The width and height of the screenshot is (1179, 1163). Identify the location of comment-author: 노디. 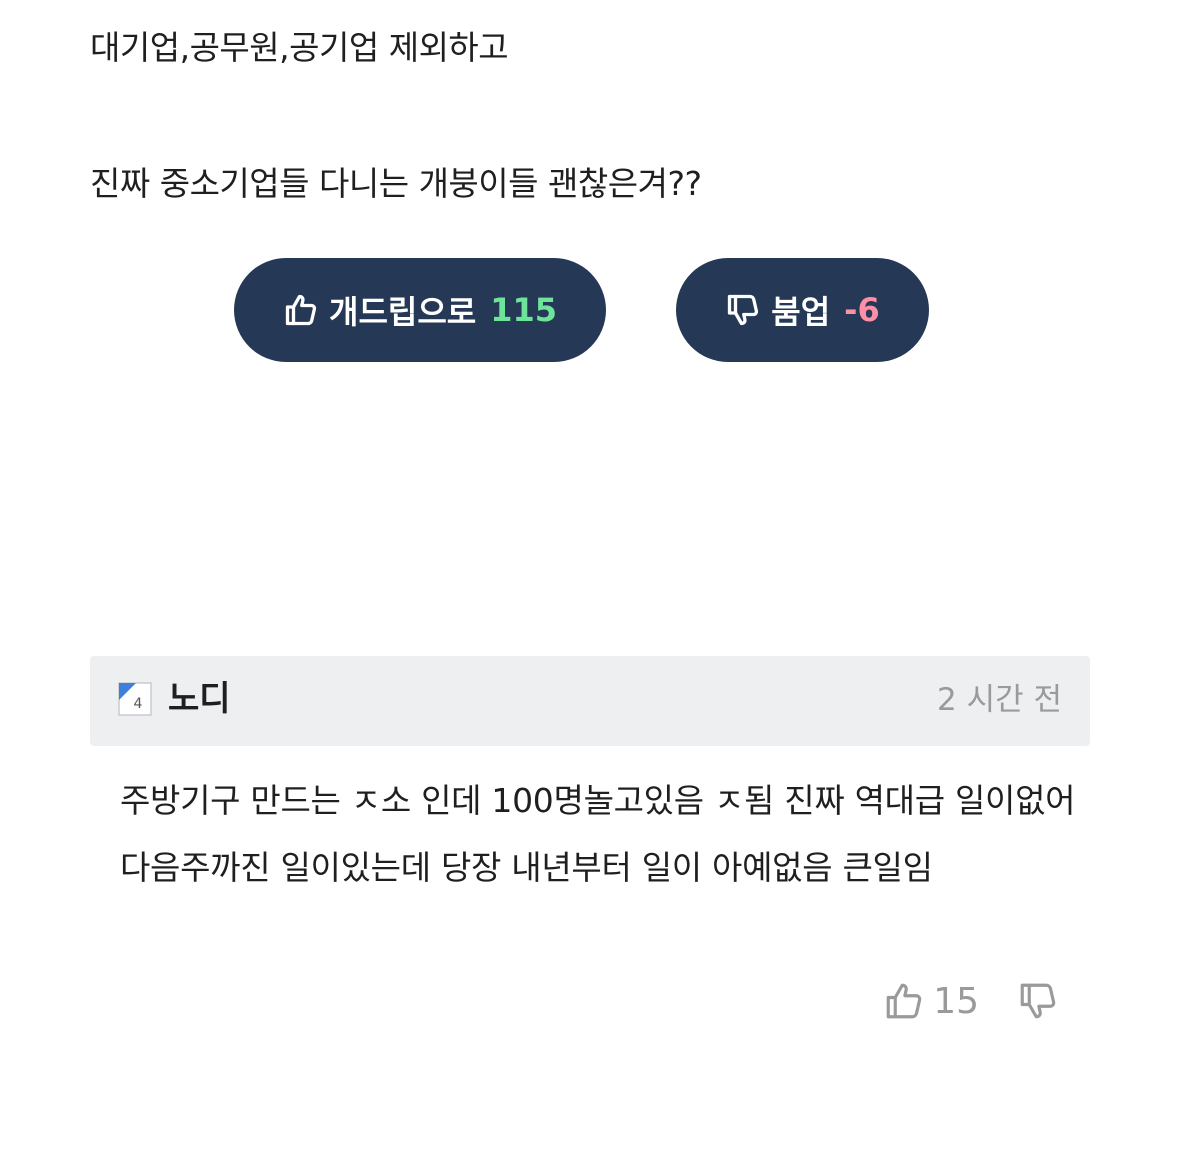
(199, 699).